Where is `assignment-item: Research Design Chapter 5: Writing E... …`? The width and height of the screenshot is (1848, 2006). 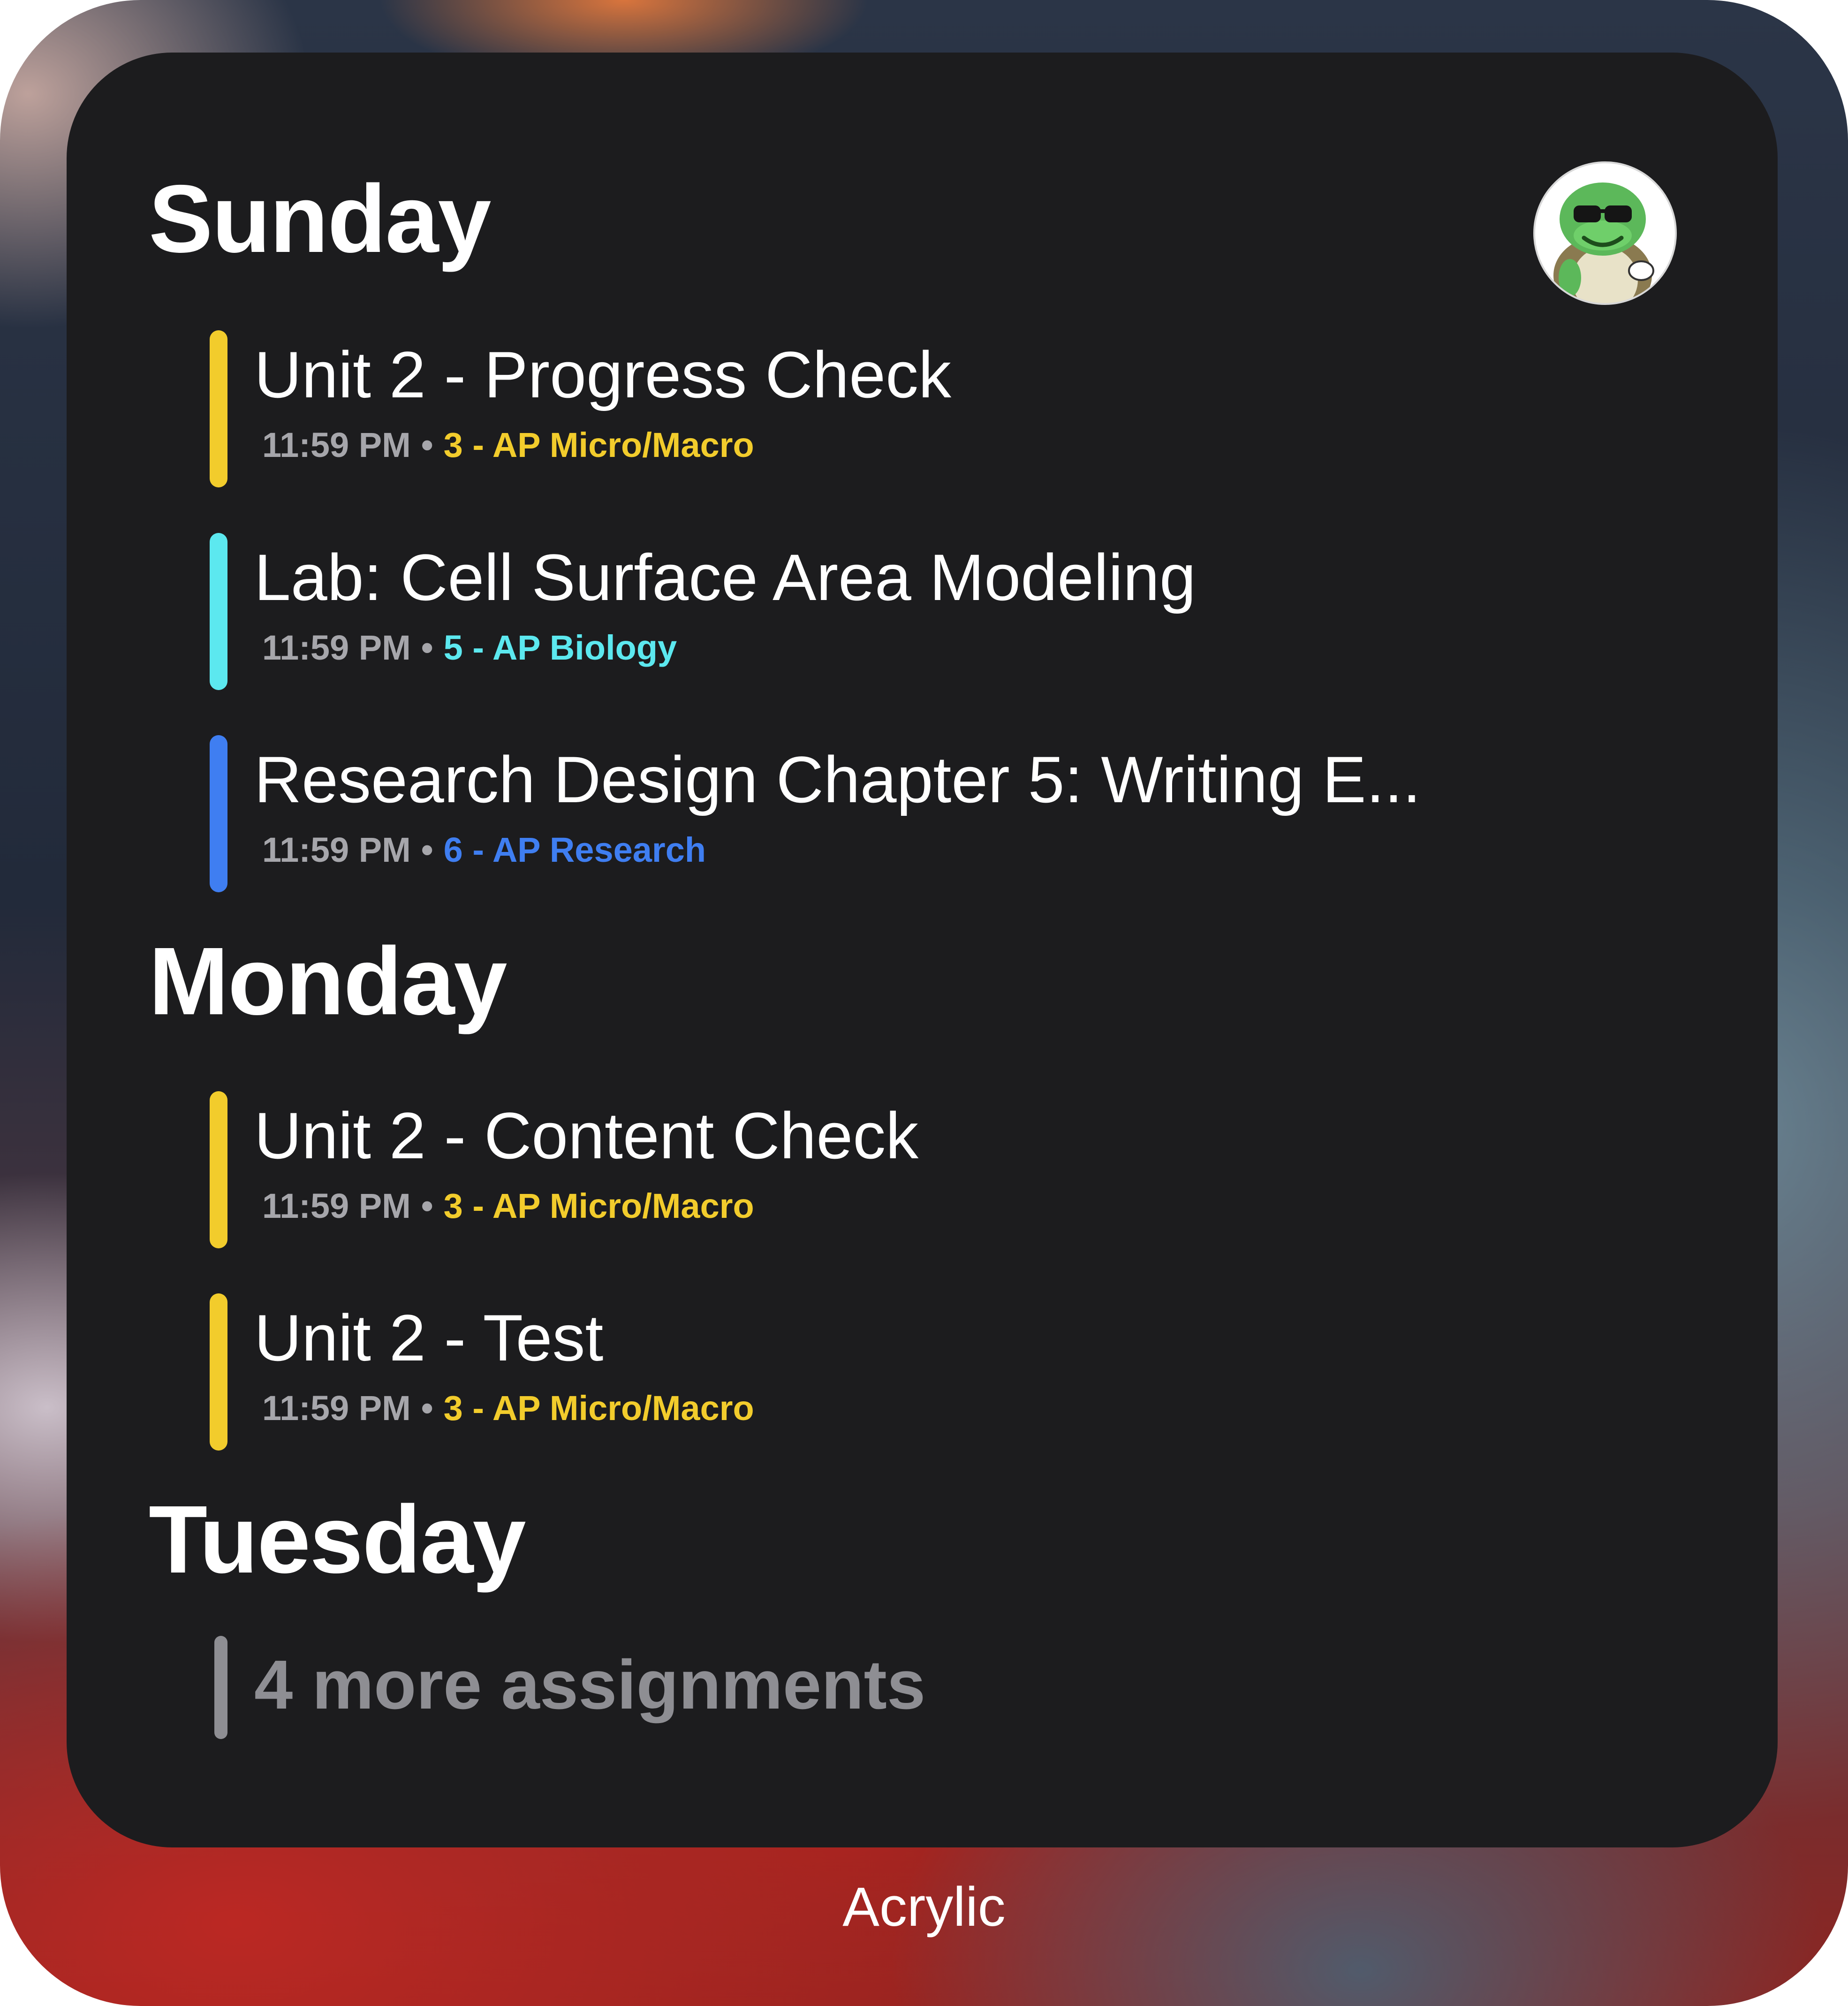 assignment-item: Research Design Chapter 5: Writing E... … is located at coordinates (932, 814).